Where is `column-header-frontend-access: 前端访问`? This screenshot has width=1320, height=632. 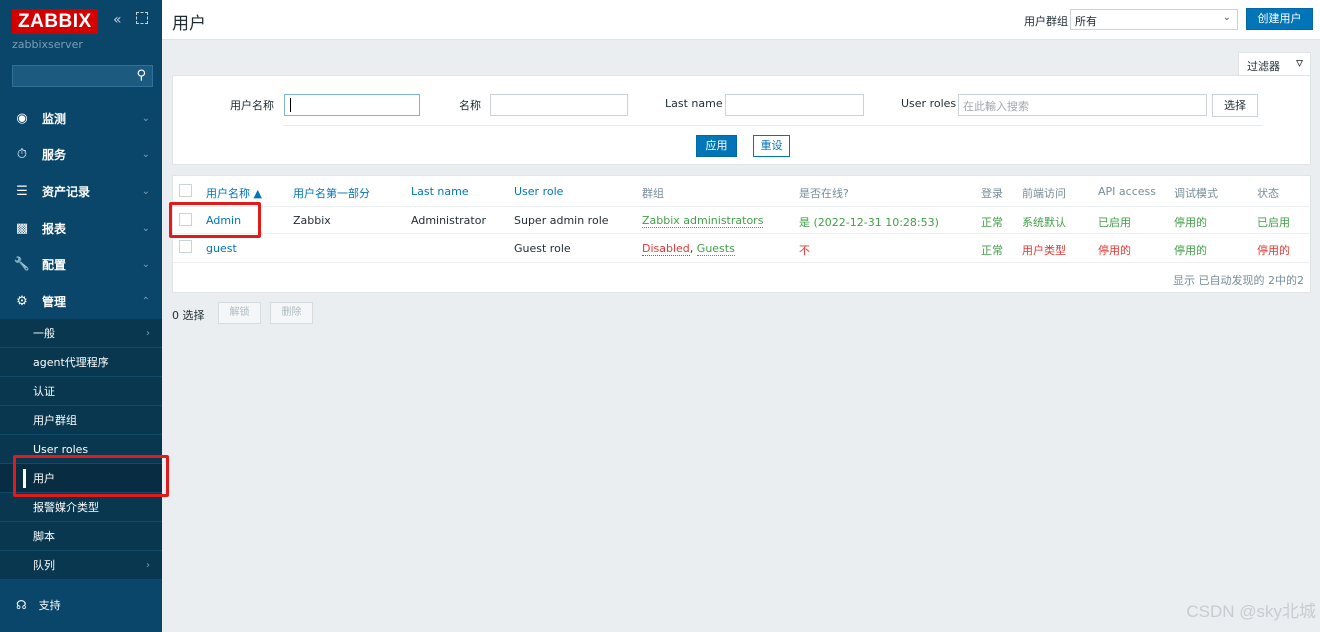 column-header-frontend-access: 前端访问 is located at coordinates (1044, 193).